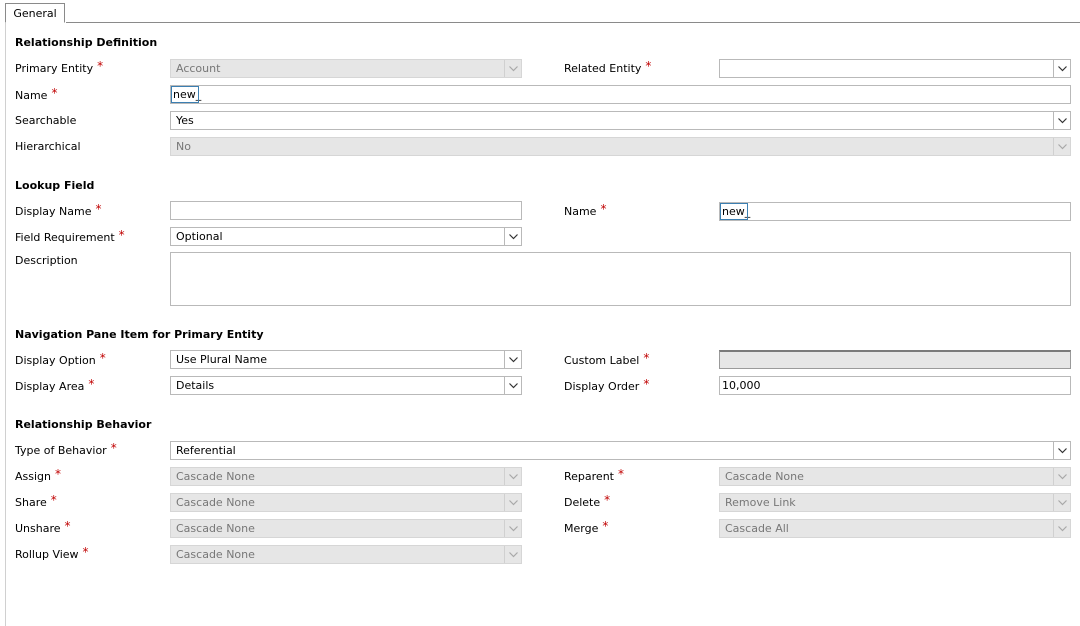  I want to click on display-area-select: Details, so click(346, 385).